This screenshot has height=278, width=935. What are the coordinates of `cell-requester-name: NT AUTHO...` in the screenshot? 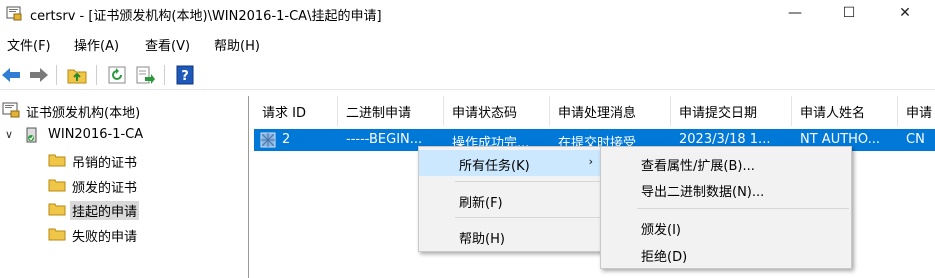 It's located at (840, 139).